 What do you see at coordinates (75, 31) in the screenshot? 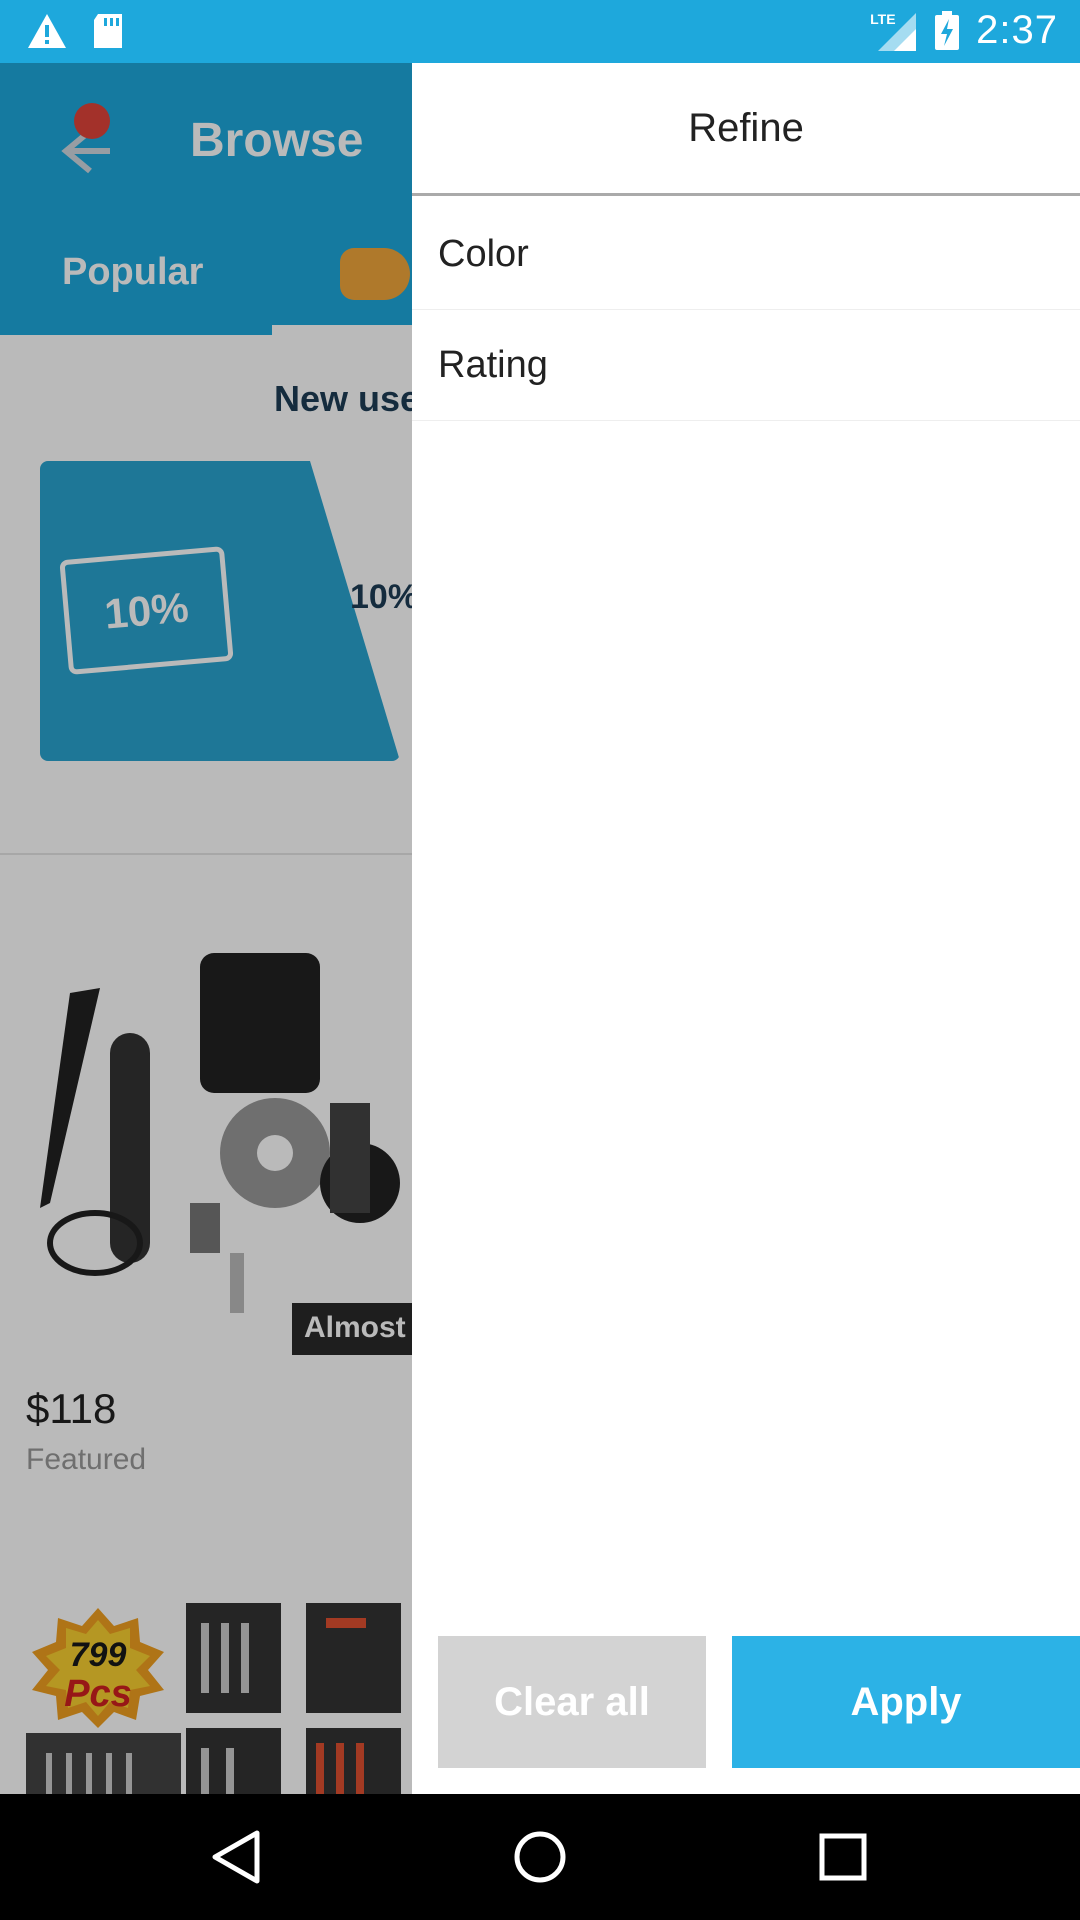
I see `status-bar-left` at bounding box center [75, 31].